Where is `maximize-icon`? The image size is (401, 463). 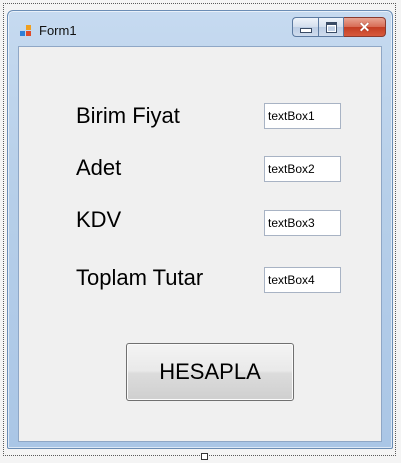
maximize-icon is located at coordinates (331, 27).